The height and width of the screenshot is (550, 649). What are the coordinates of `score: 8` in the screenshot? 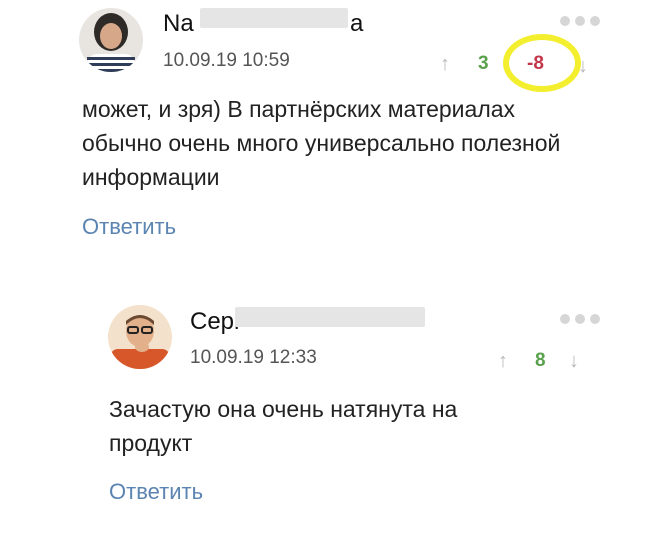 It's located at (540, 360).